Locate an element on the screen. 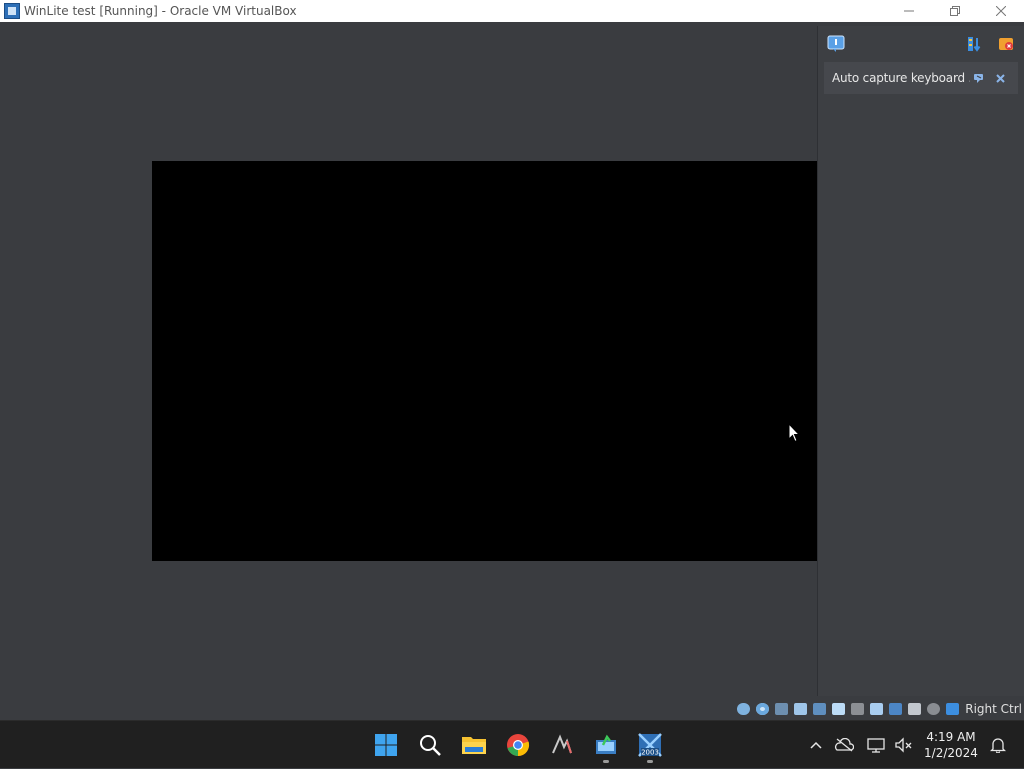  file-explorer-icon is located at coordinates (474, 745).